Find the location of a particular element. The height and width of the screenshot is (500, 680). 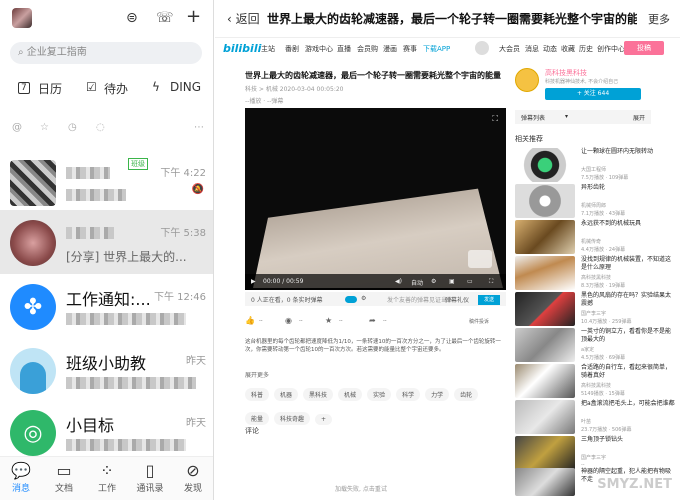

related-item: 永远获不到的机械玩具 机械传奇 4.4万播放 · 24弹幕 is located at coordinates (595, 238).